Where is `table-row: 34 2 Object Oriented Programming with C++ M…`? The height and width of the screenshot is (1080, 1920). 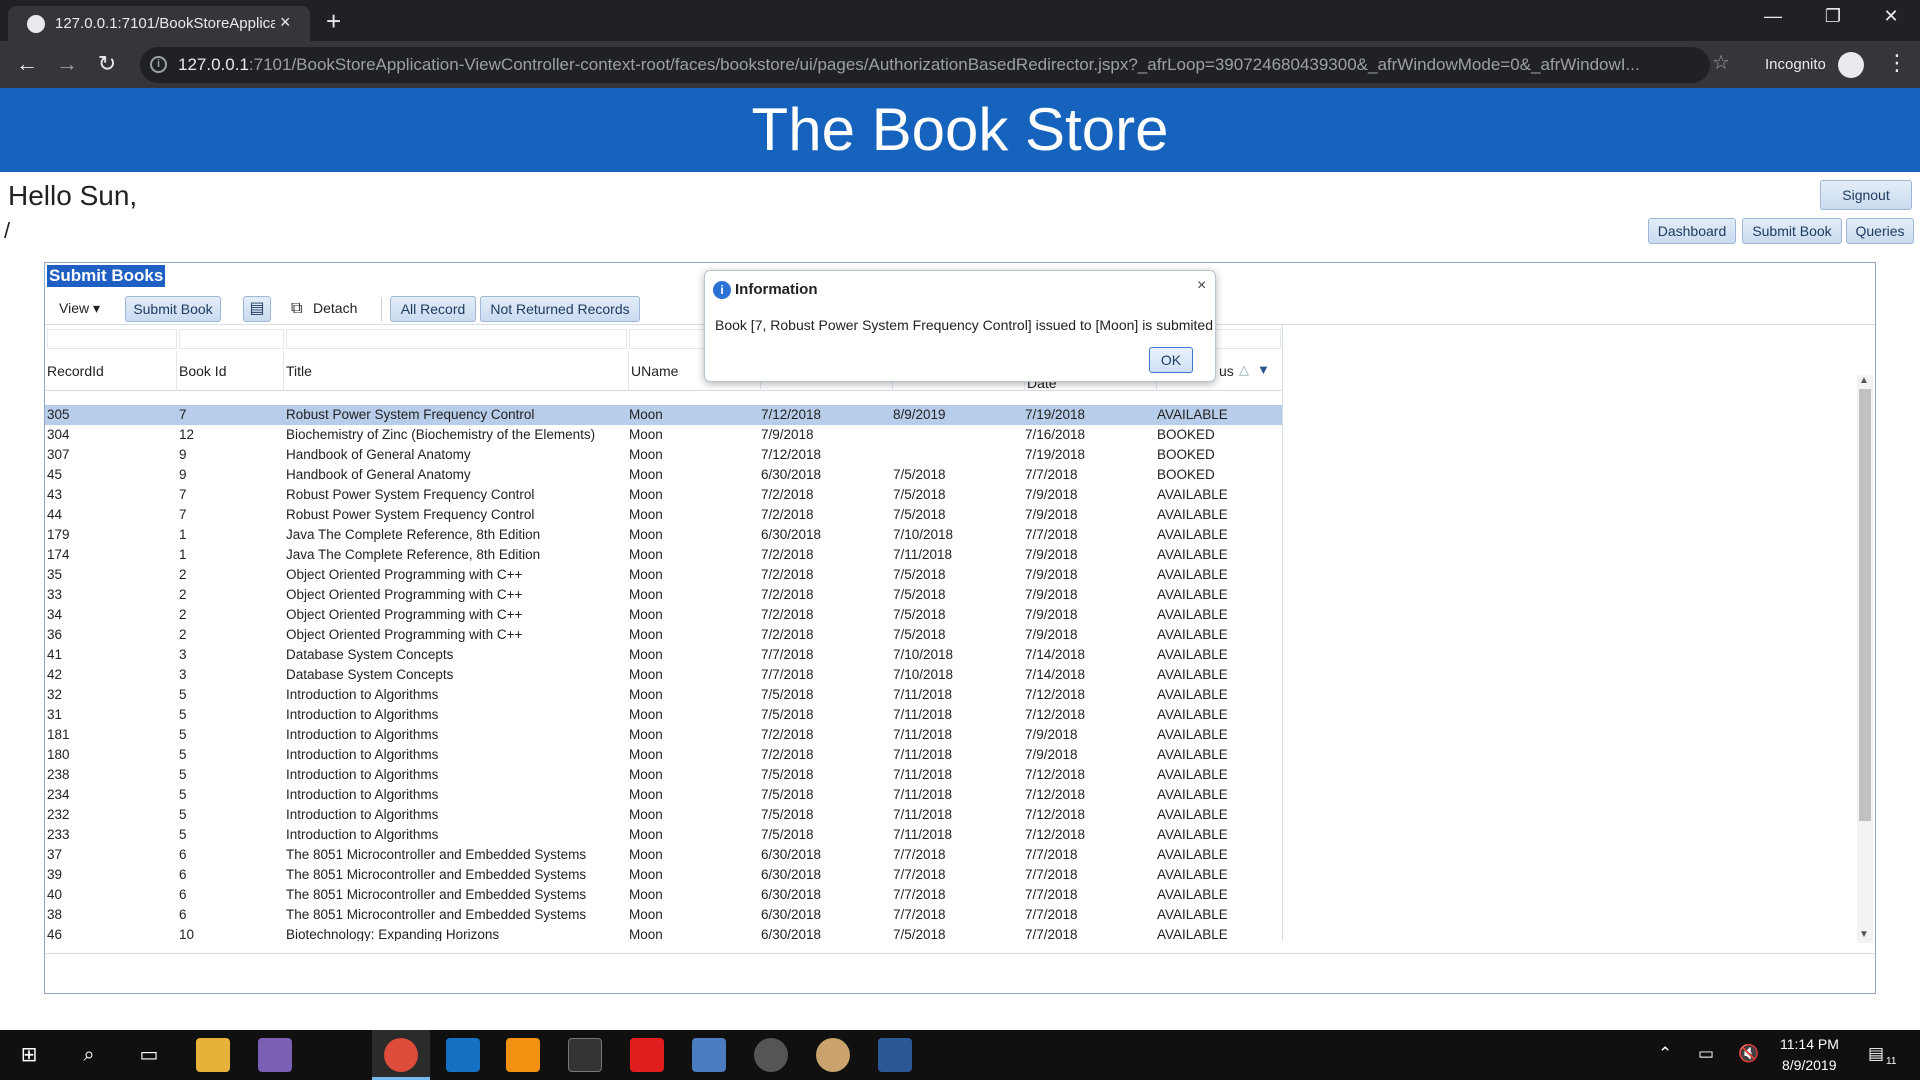 table-row: 34 2 Object Oriented Programming with C++ M… is located at coordinates (663, 615).